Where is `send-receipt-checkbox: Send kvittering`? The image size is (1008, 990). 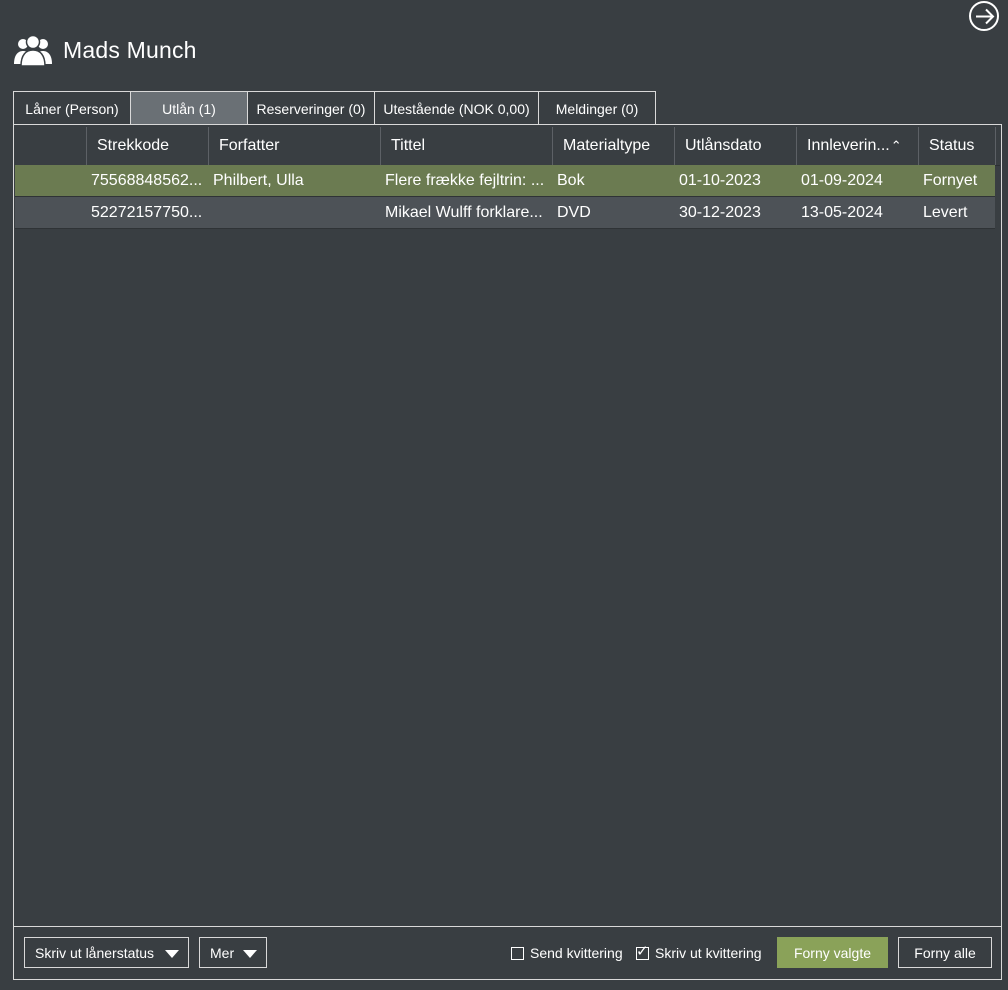
send-receipt-checkbox: Send kvittering is located at coordinates (567, 953).